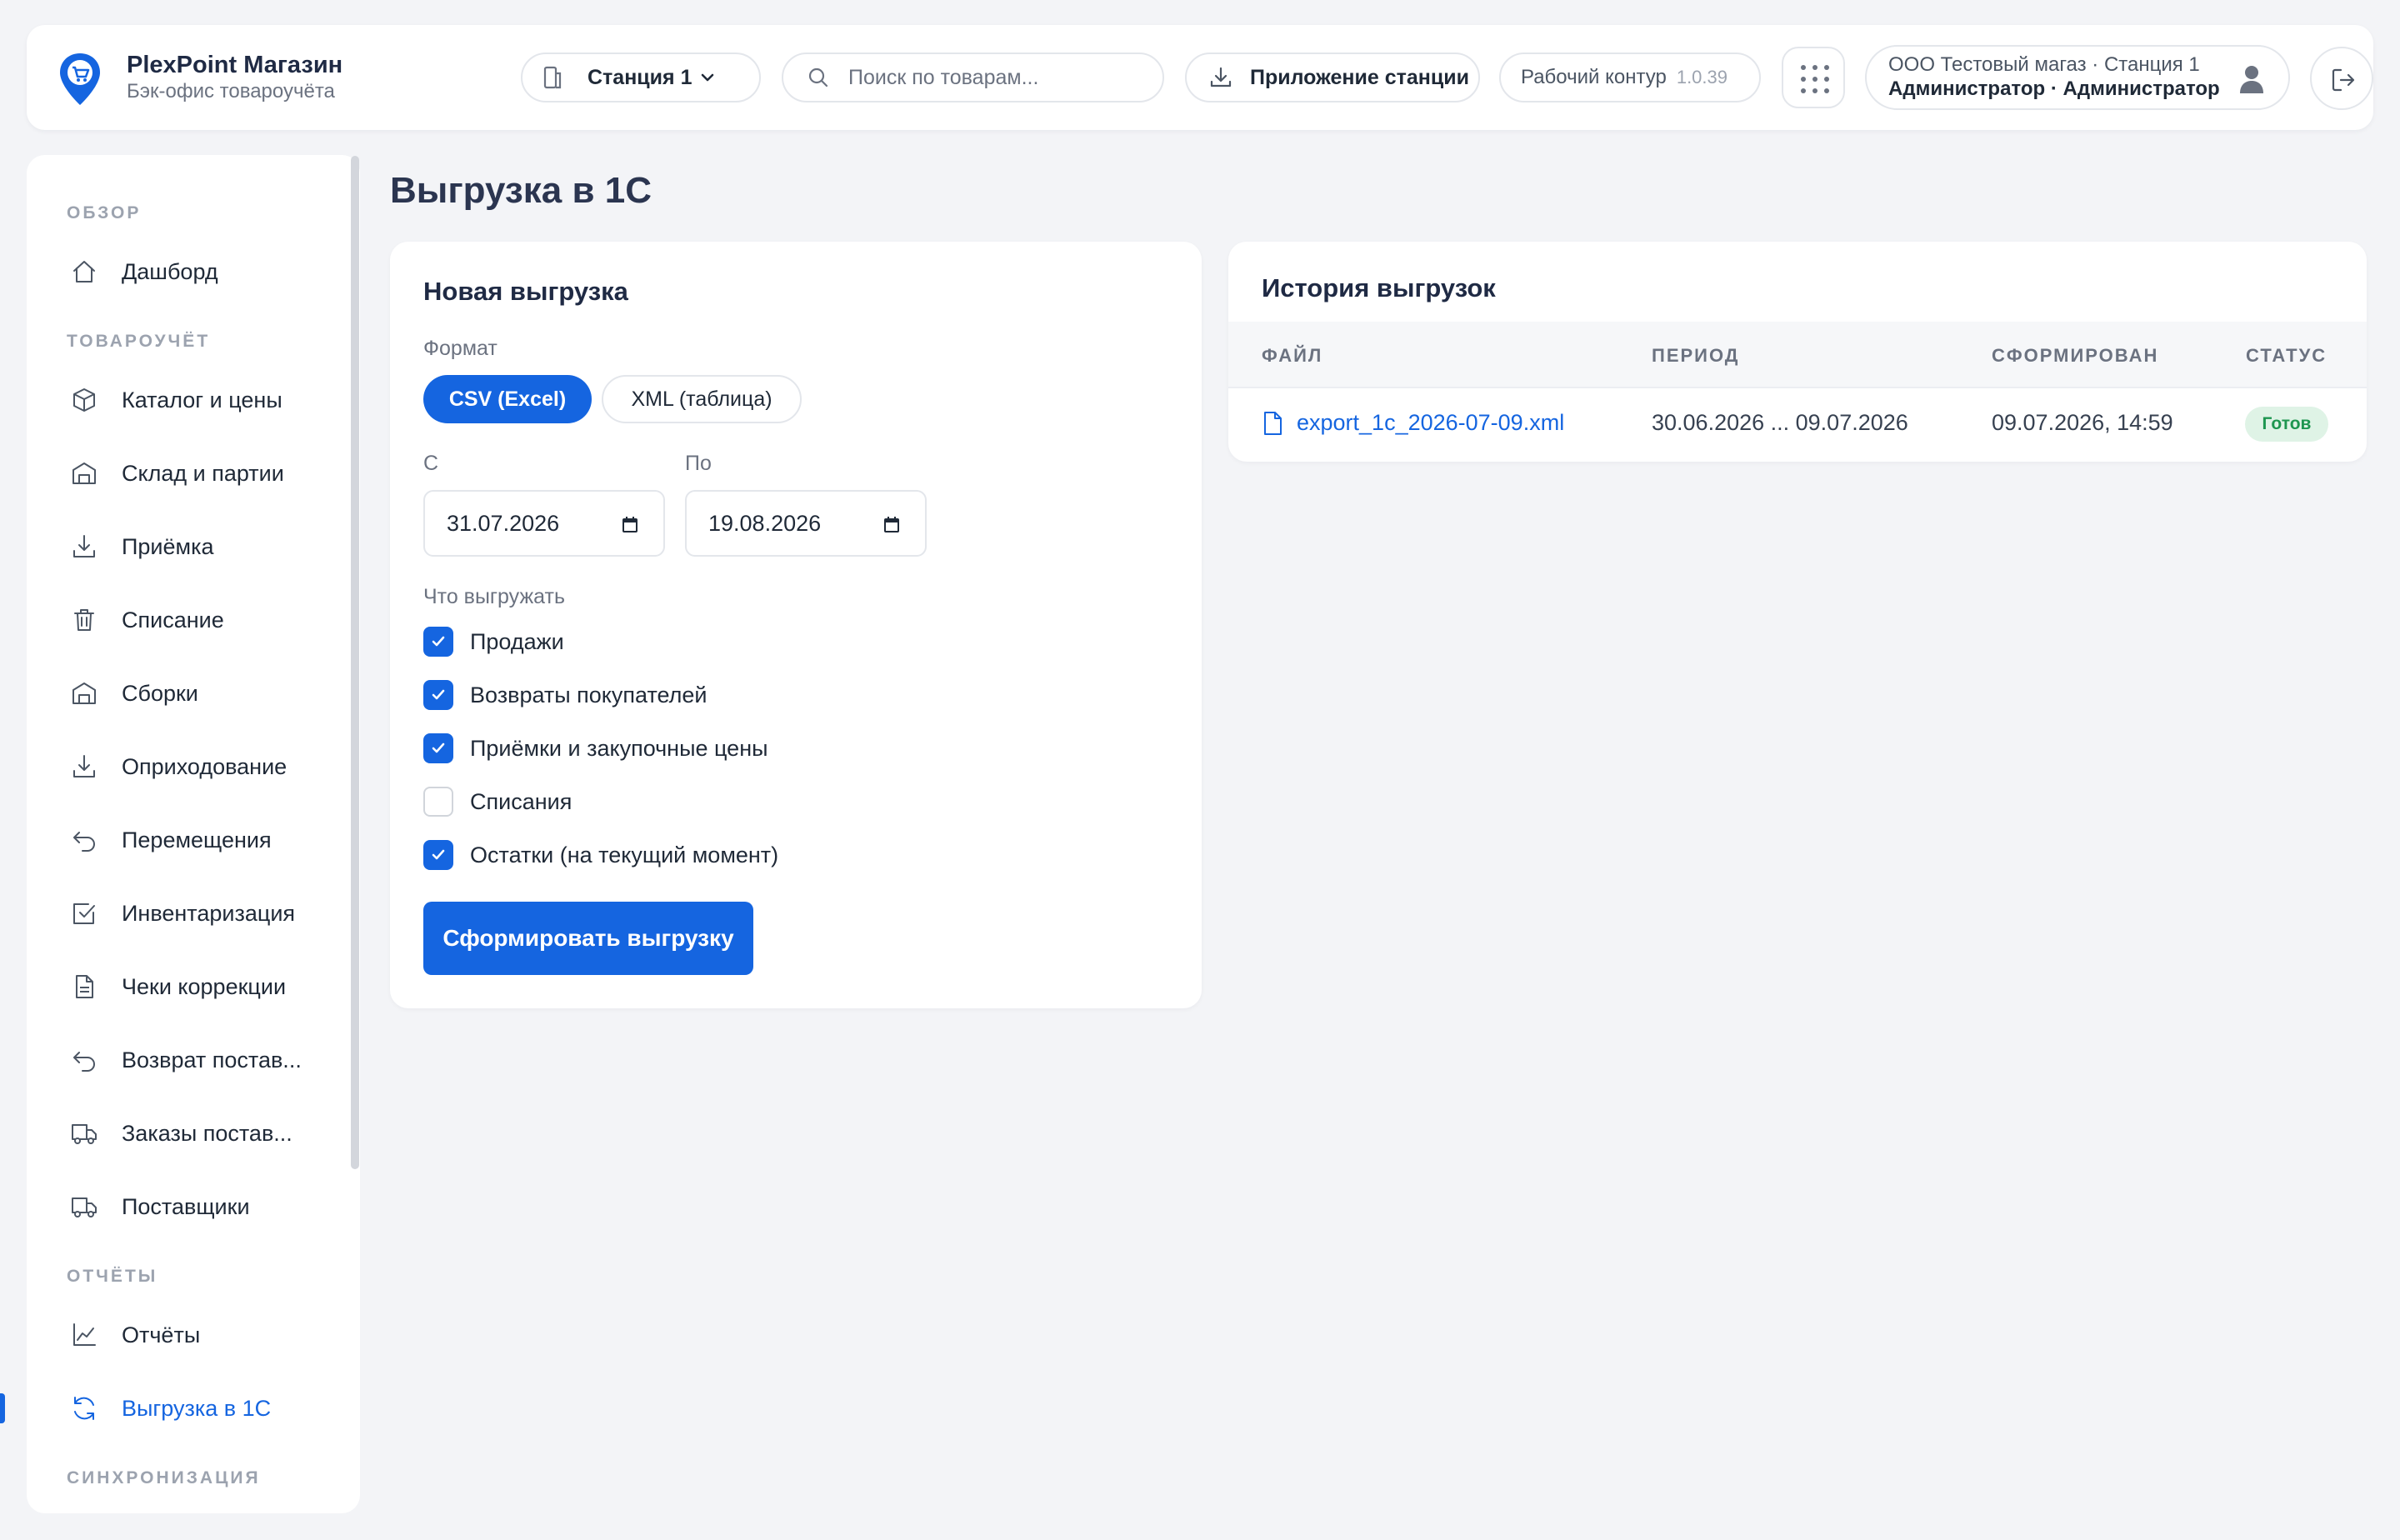 The height and width of the screenshot is (1540, 2400). What do you see at coordinates (84, 1408) in the screenshot?
I see `refresh-icon` at bounding box center [84, 1408].